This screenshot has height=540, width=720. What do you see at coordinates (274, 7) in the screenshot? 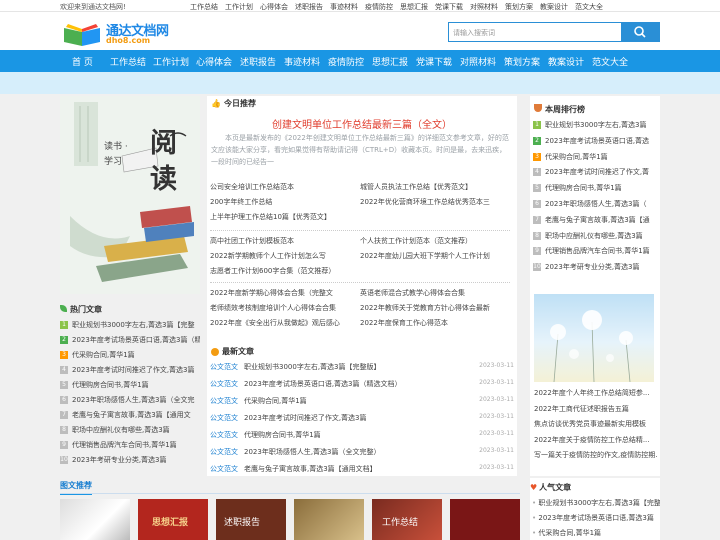
I see `top-link: 心得体会` at bounding box center [274, 7].